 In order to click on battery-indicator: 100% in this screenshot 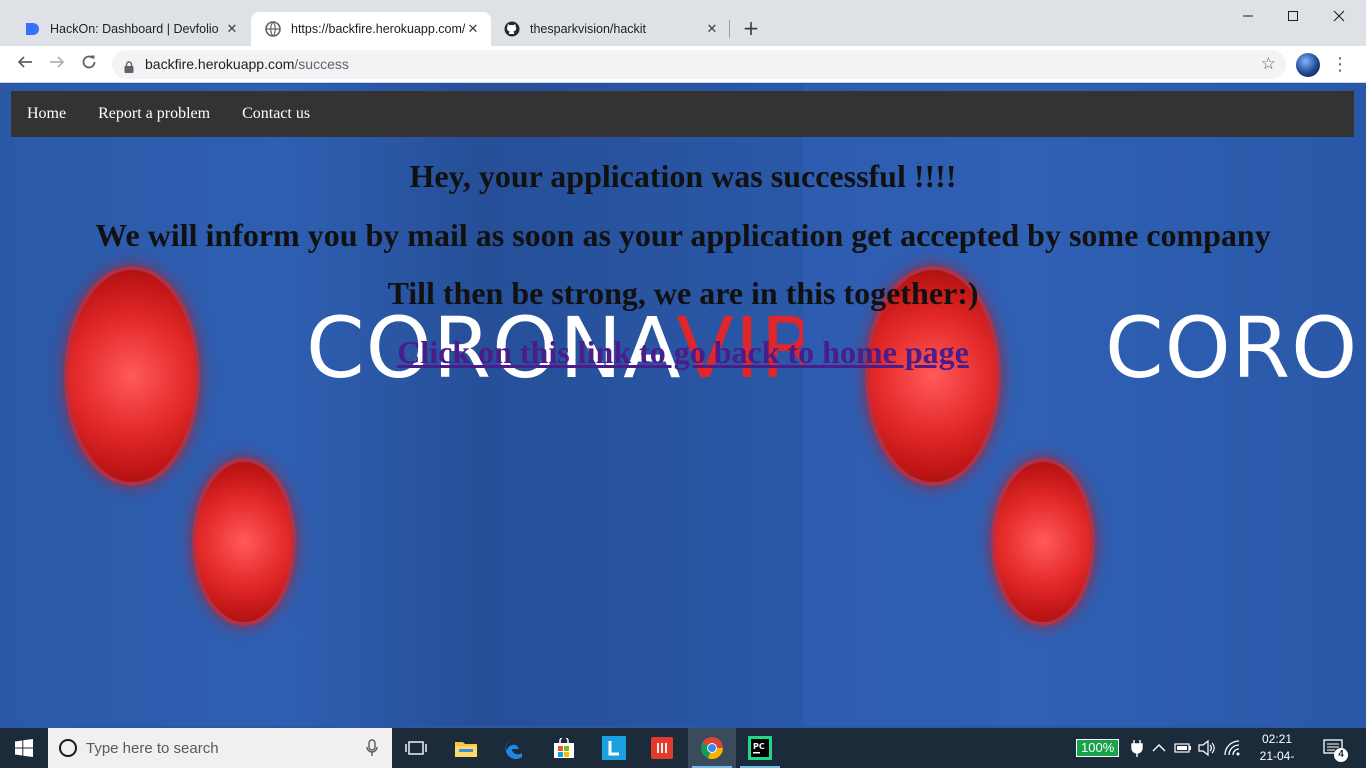, I will do `click(1098, 748)`.